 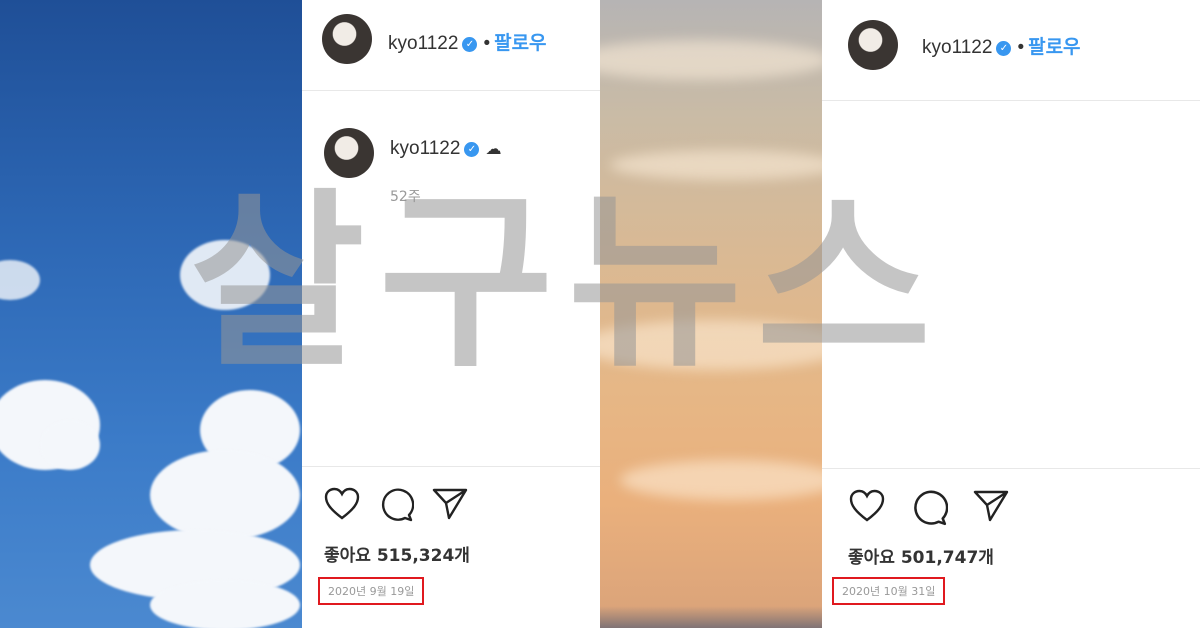 I want to click on likes-count: 좋아요 515,324개, so click(x=397, y=556).